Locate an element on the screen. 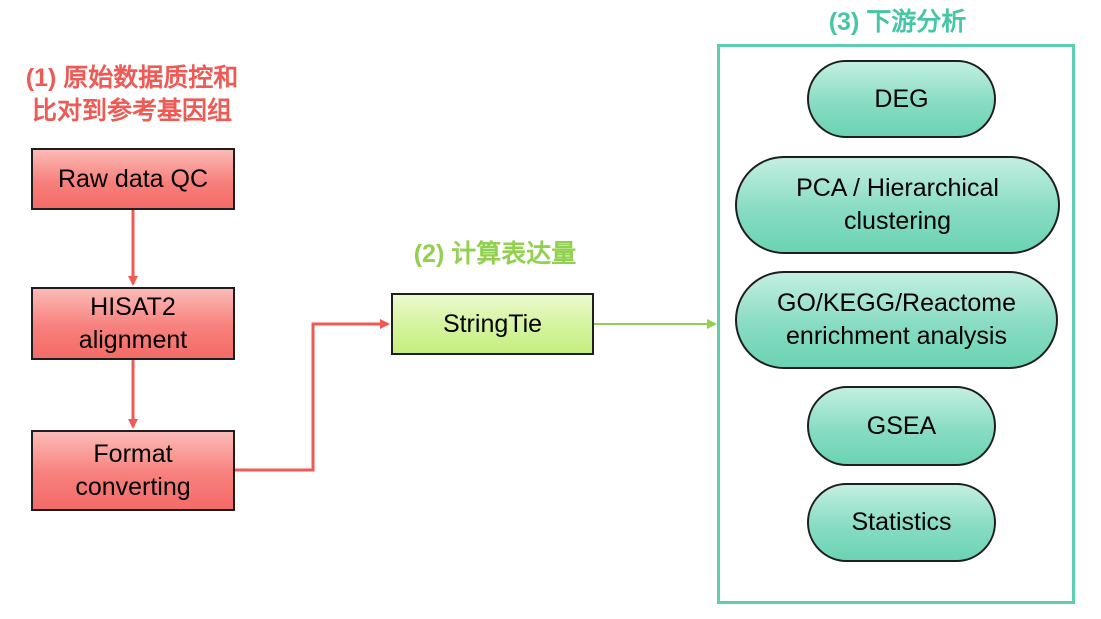 This screenshot has height=619, width=1101. section-title-qc: (1) 原始数据质控和 比对到参考基因组 is located at coordinates (132, 95).